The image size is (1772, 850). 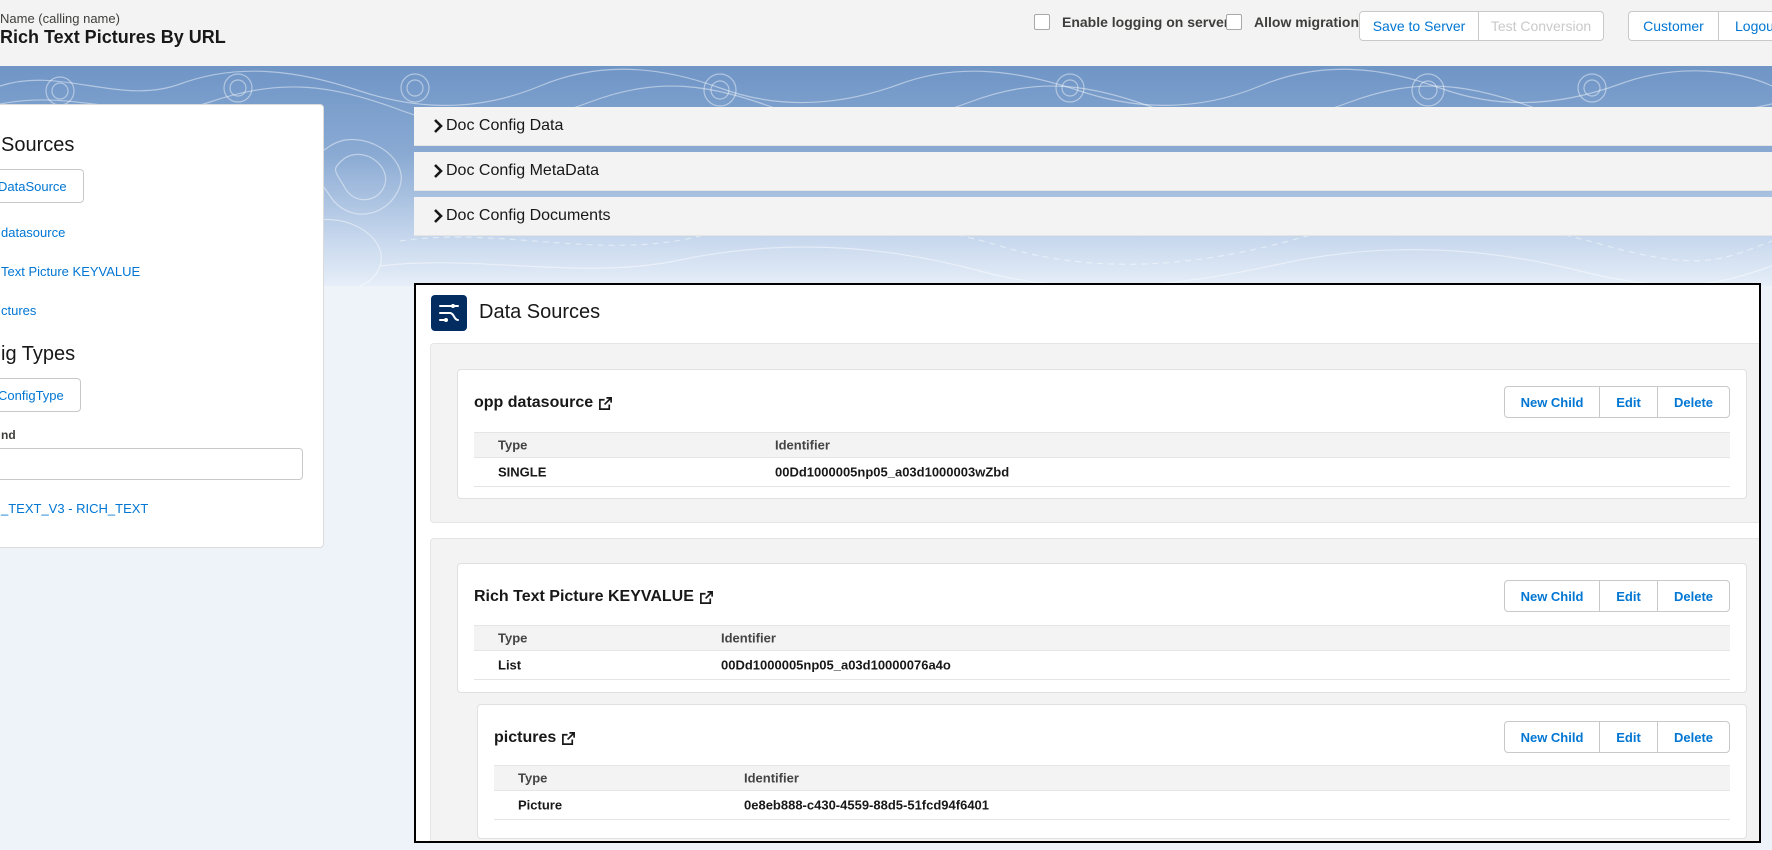 I want to click on accordion-doc-config-metadata: Doc Config MetaData, so click(x=1093, y=171).